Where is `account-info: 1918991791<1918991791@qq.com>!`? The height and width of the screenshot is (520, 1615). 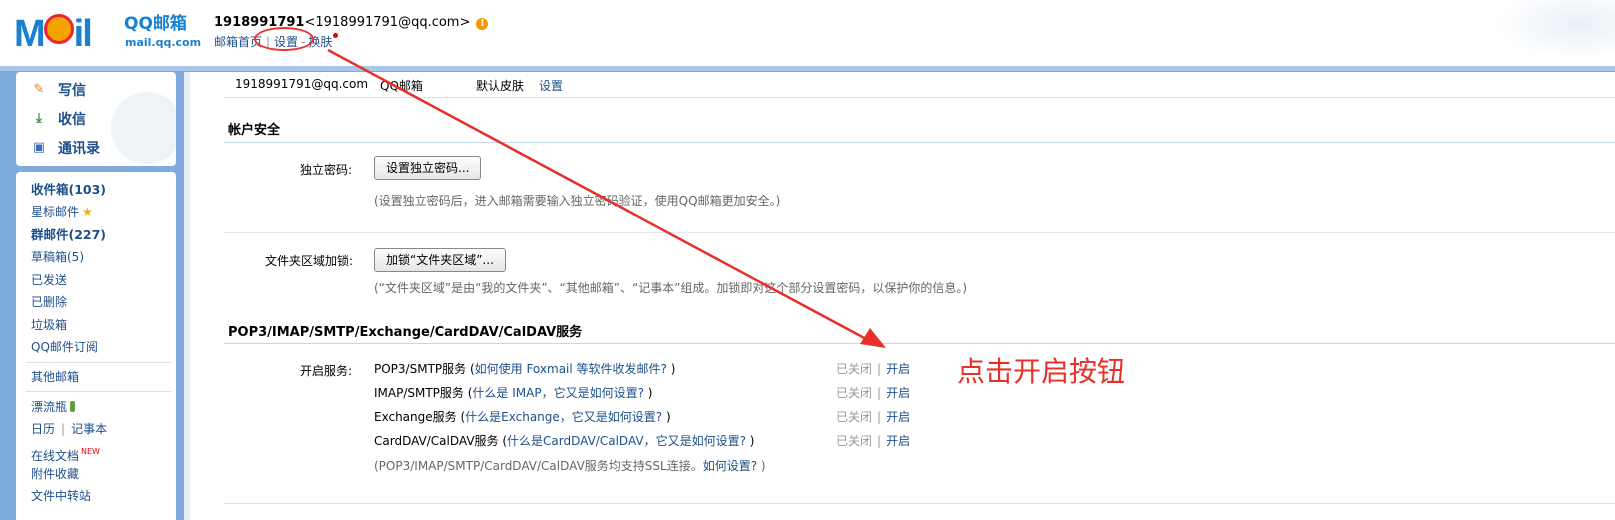
account-info: 1918991791<1918991791@qq.com>! is located at coordinates (351, 22).